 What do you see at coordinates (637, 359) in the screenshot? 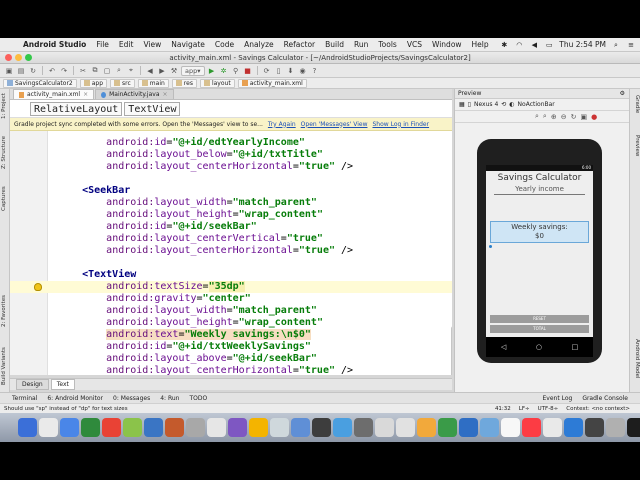
I see `tool-window-android-model: Android Model` at bounding box center [637, 359].